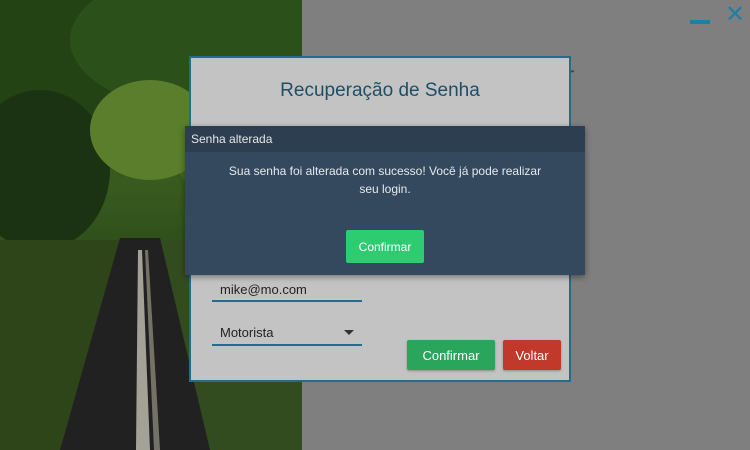 The width and height of the screenshot is (750, 450). I want to click on recovery-dialog-title: Recuperação de Senha, so click(380, 90).